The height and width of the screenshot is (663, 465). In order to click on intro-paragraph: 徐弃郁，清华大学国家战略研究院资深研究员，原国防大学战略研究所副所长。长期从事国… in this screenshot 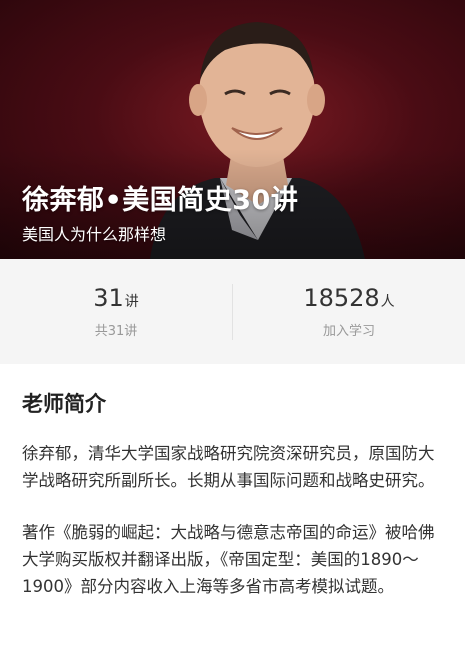, I will do `click(228, 467)`.